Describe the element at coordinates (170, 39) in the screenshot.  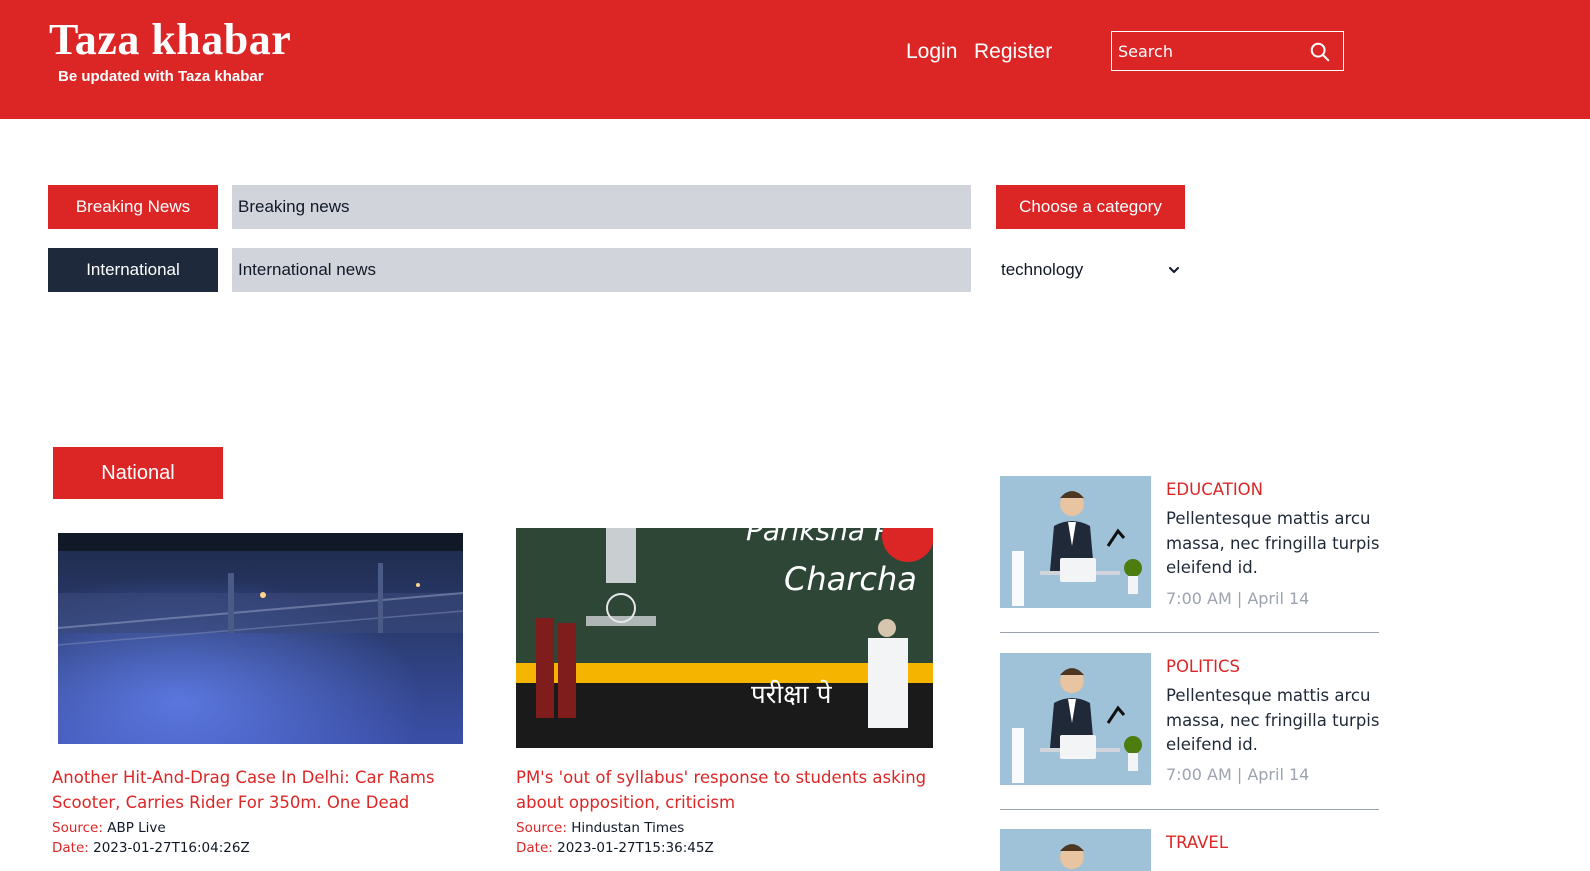
I see `site-logo: Taza khabar` at that location.